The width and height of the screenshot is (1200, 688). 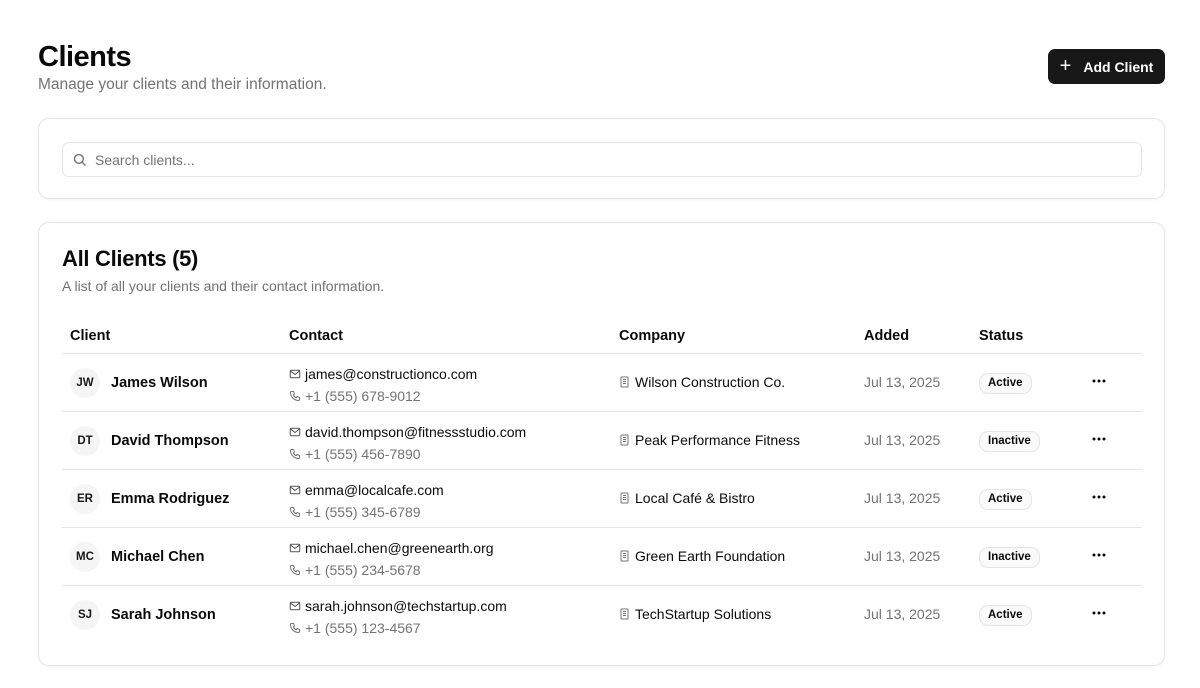 What do you see at coordinates (602, 336) in the screenshot?
I see `table-header: Client Contact Company Added Status` at bounding box center [602, 336].